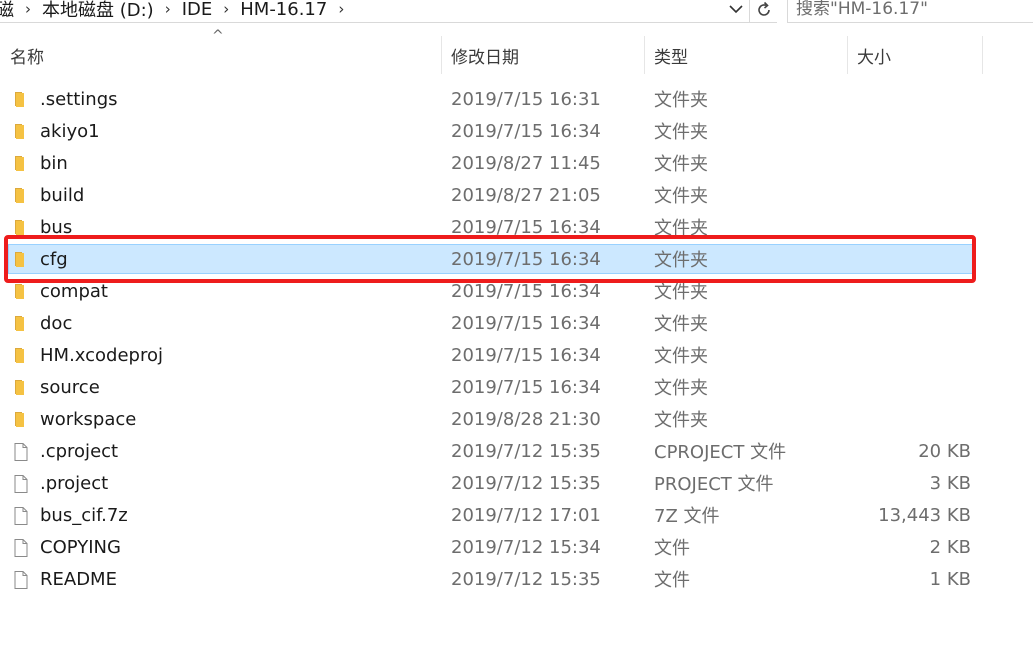 The height and width of the screenshot is (652, 1033). I want to click on address-history-dropdown, so click(736, 9).